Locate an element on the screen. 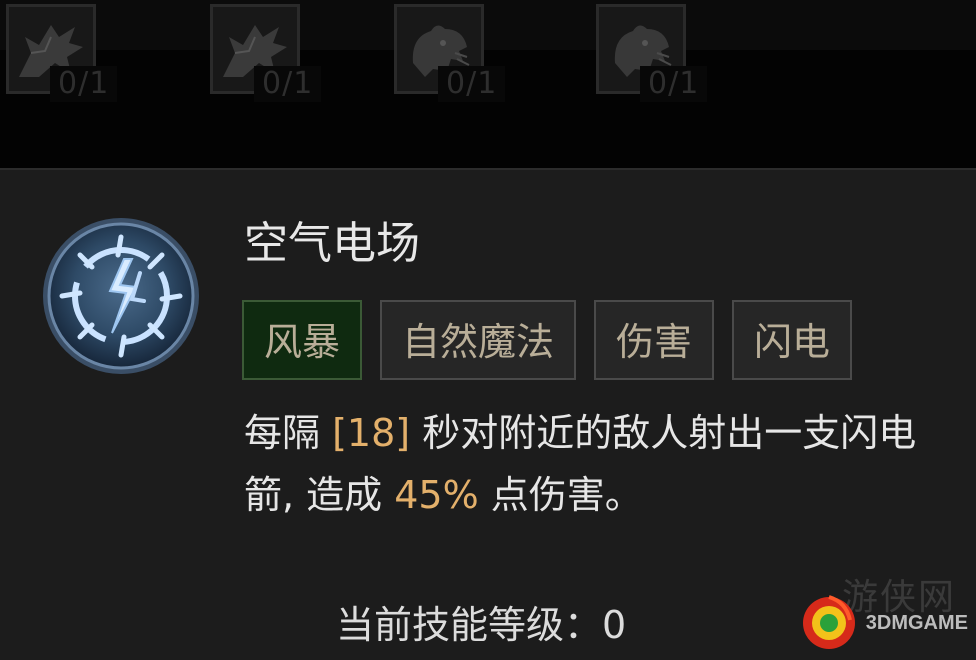  skill-tags: 风暴 自然魔法 伤害 闪电 is located at coordinates (547, 340).